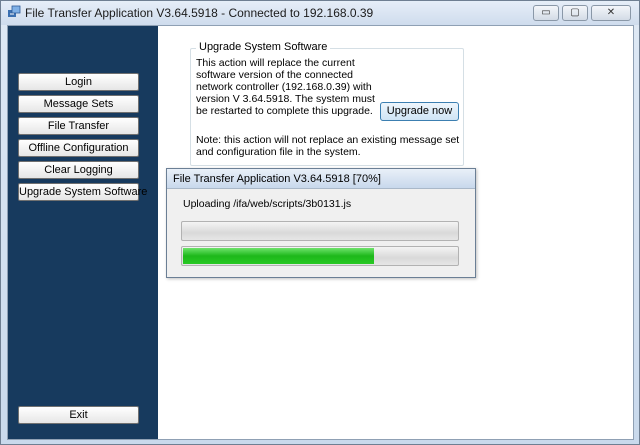  I want to click on file-progress-bar, so click(320, 256).